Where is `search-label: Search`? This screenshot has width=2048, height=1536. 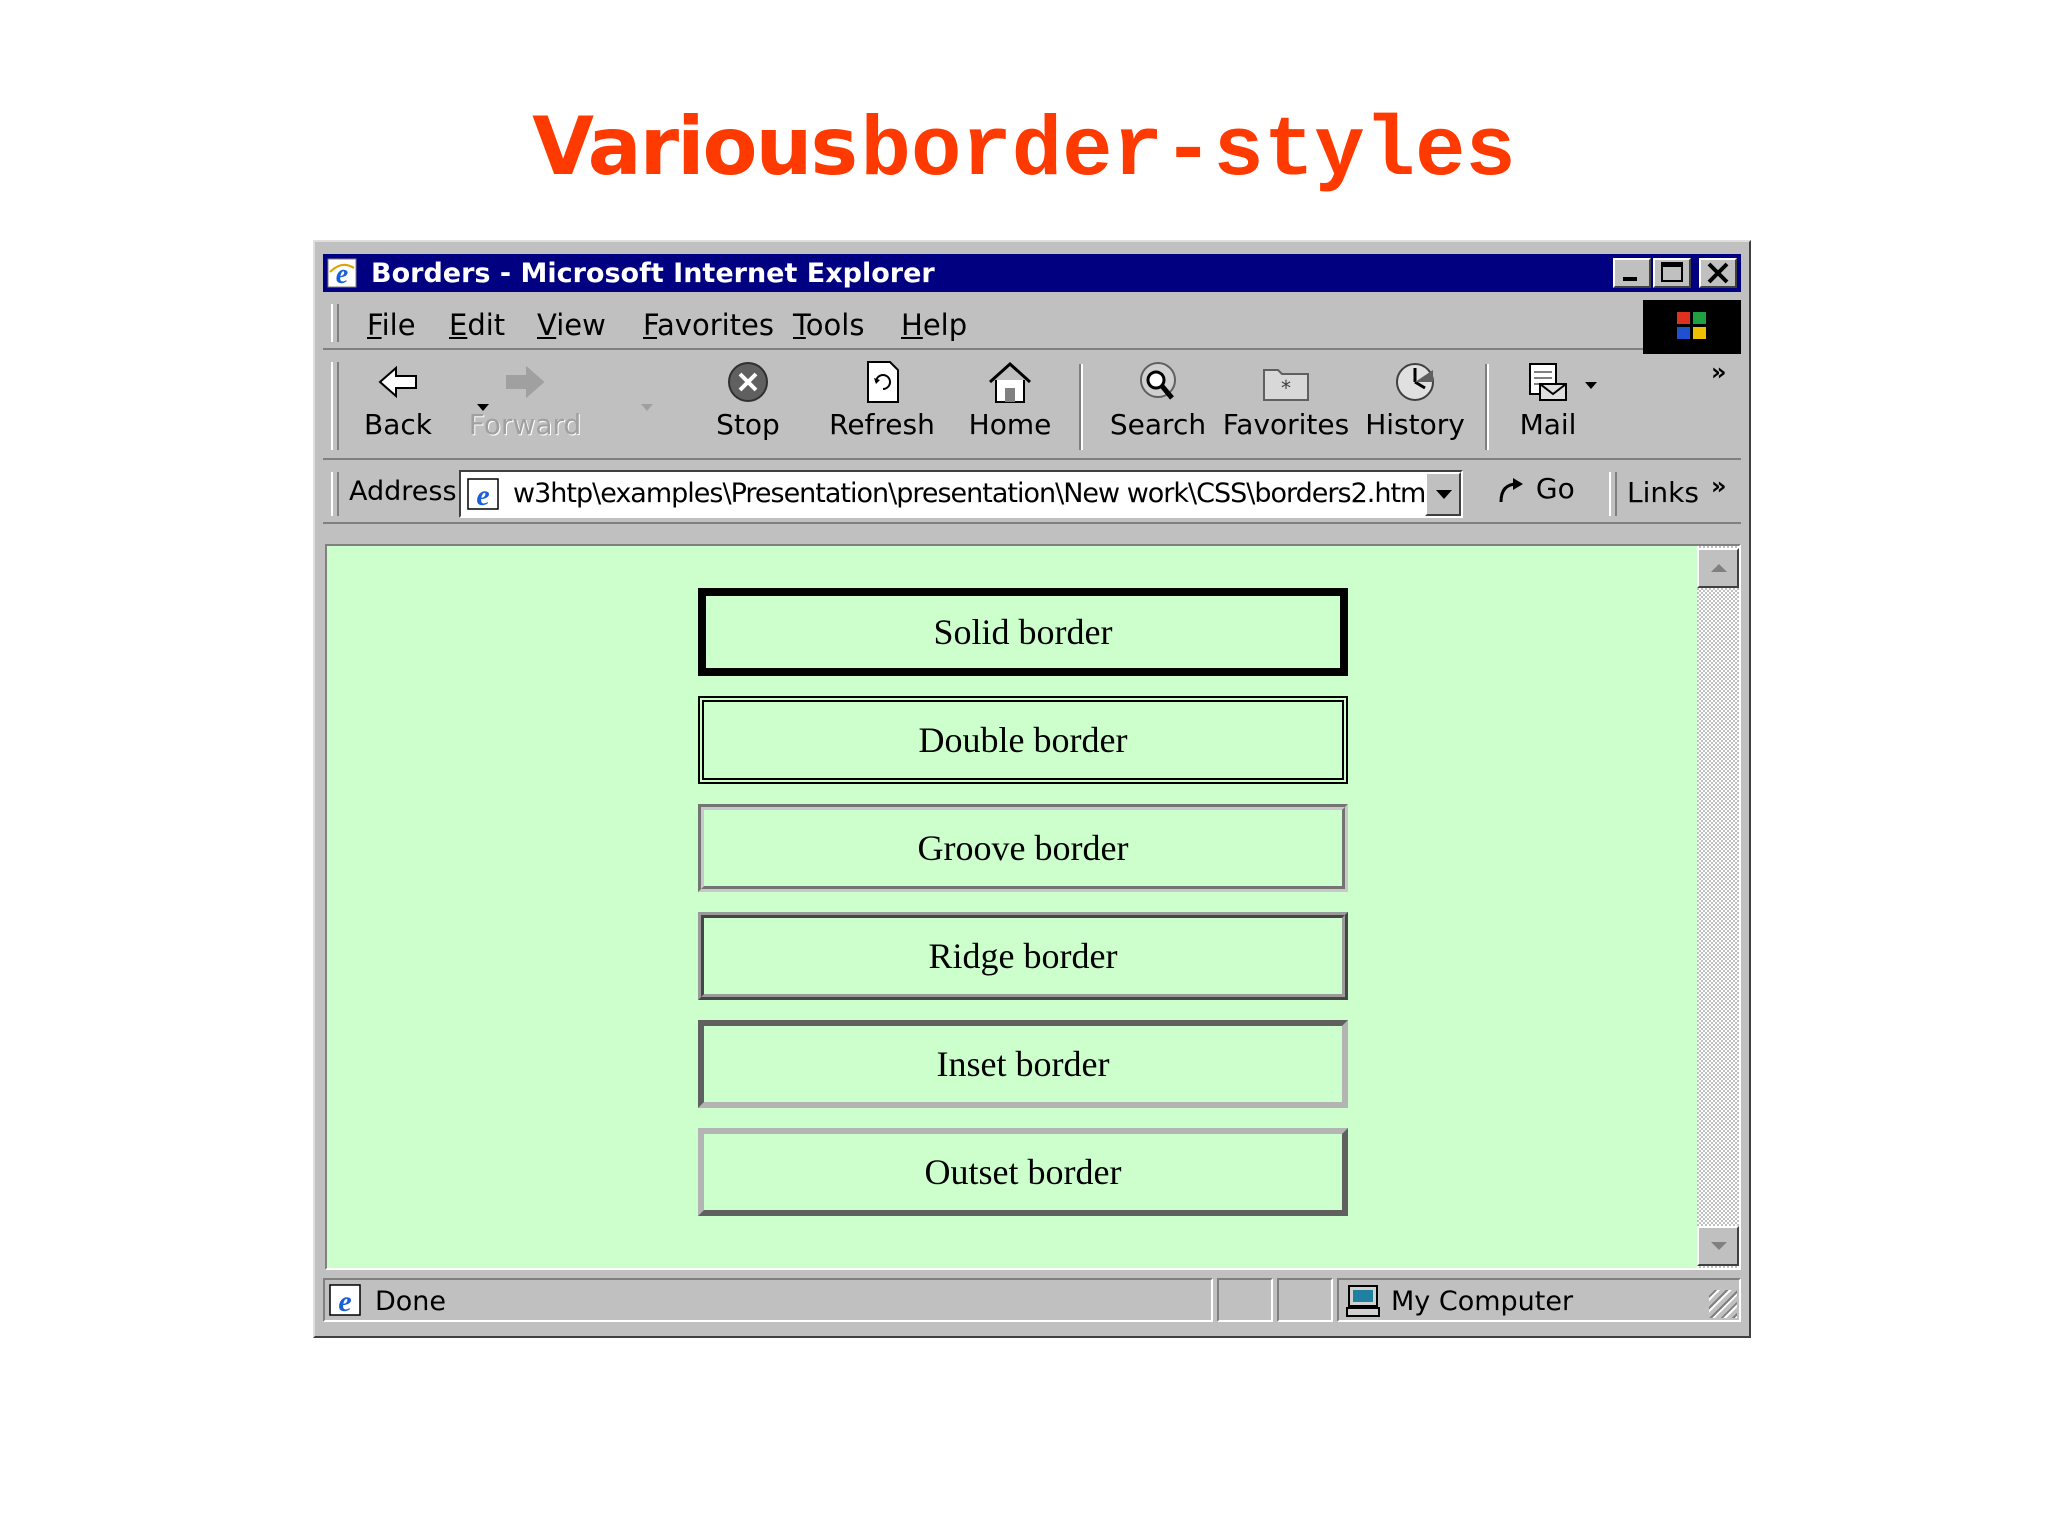
search-label: Search is located at coordinates (1158, 424).